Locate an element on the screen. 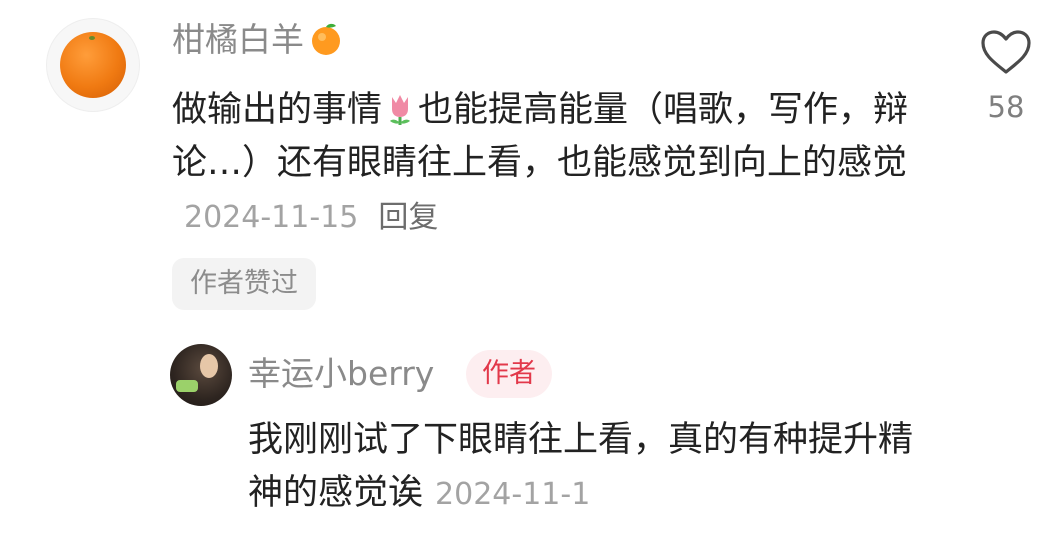 The height and width of the screenshot is (536, 1048). orange-avatar-image is located at coordinates (93, 65).